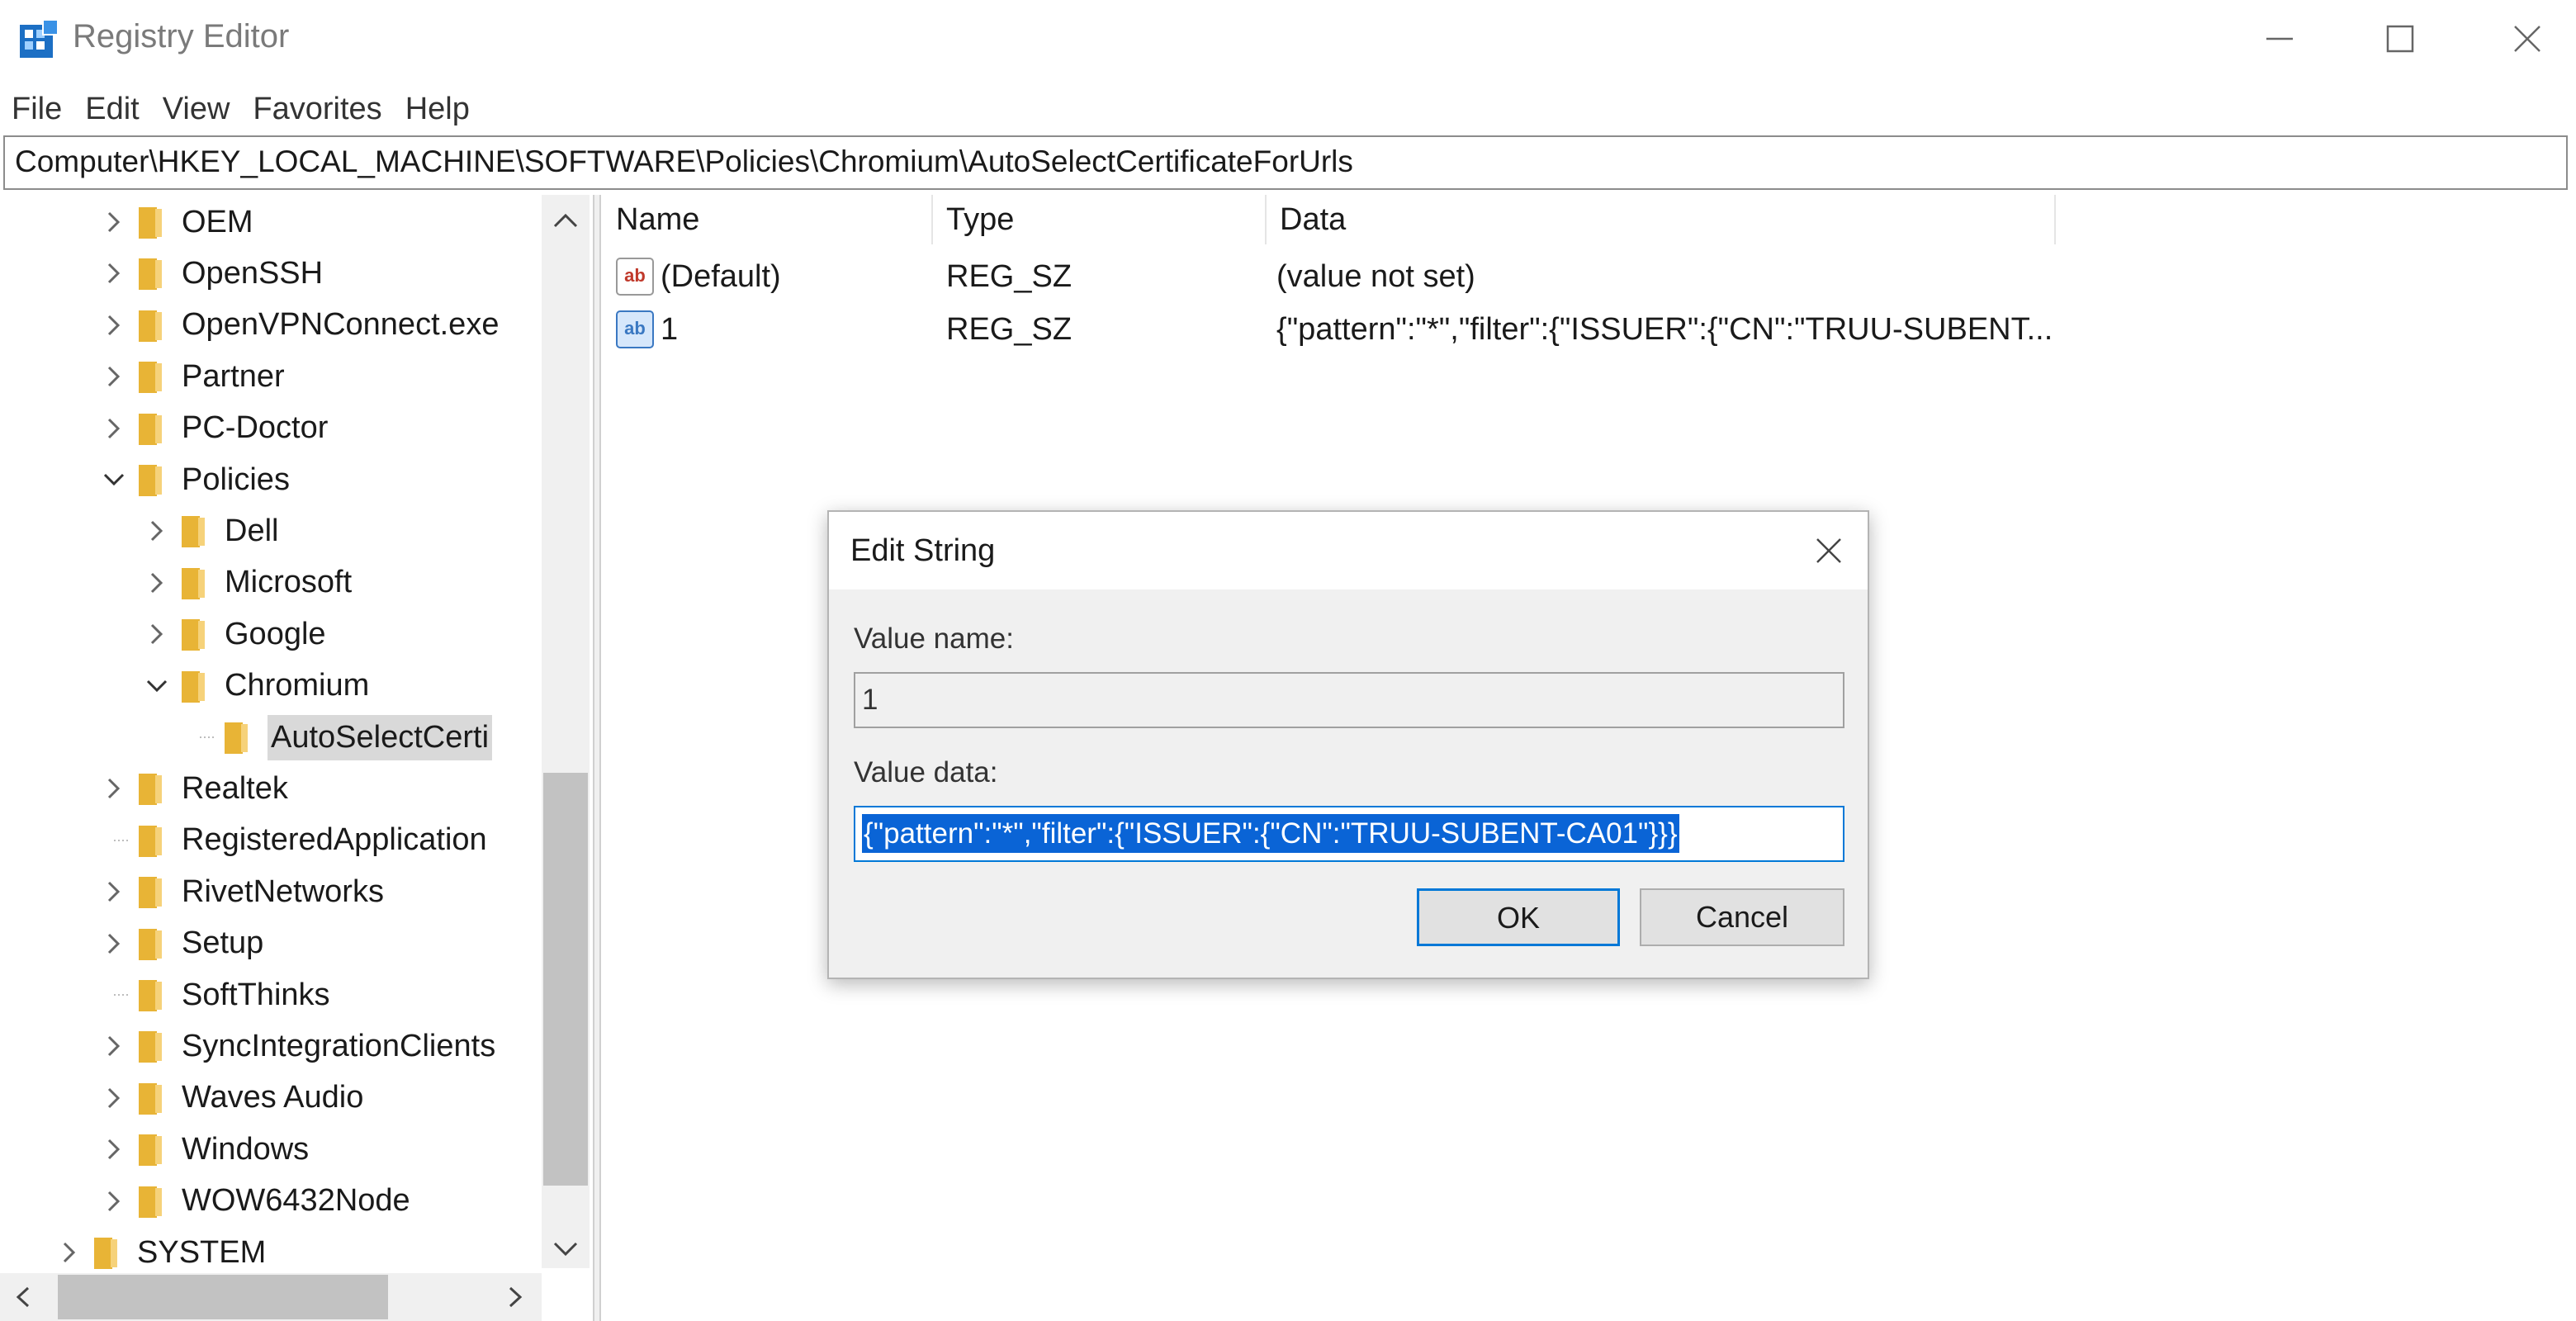 The width and height of the screenshot is (2576, 1321). I want to click on tree-item-label: Realtek, so click(235, 788).